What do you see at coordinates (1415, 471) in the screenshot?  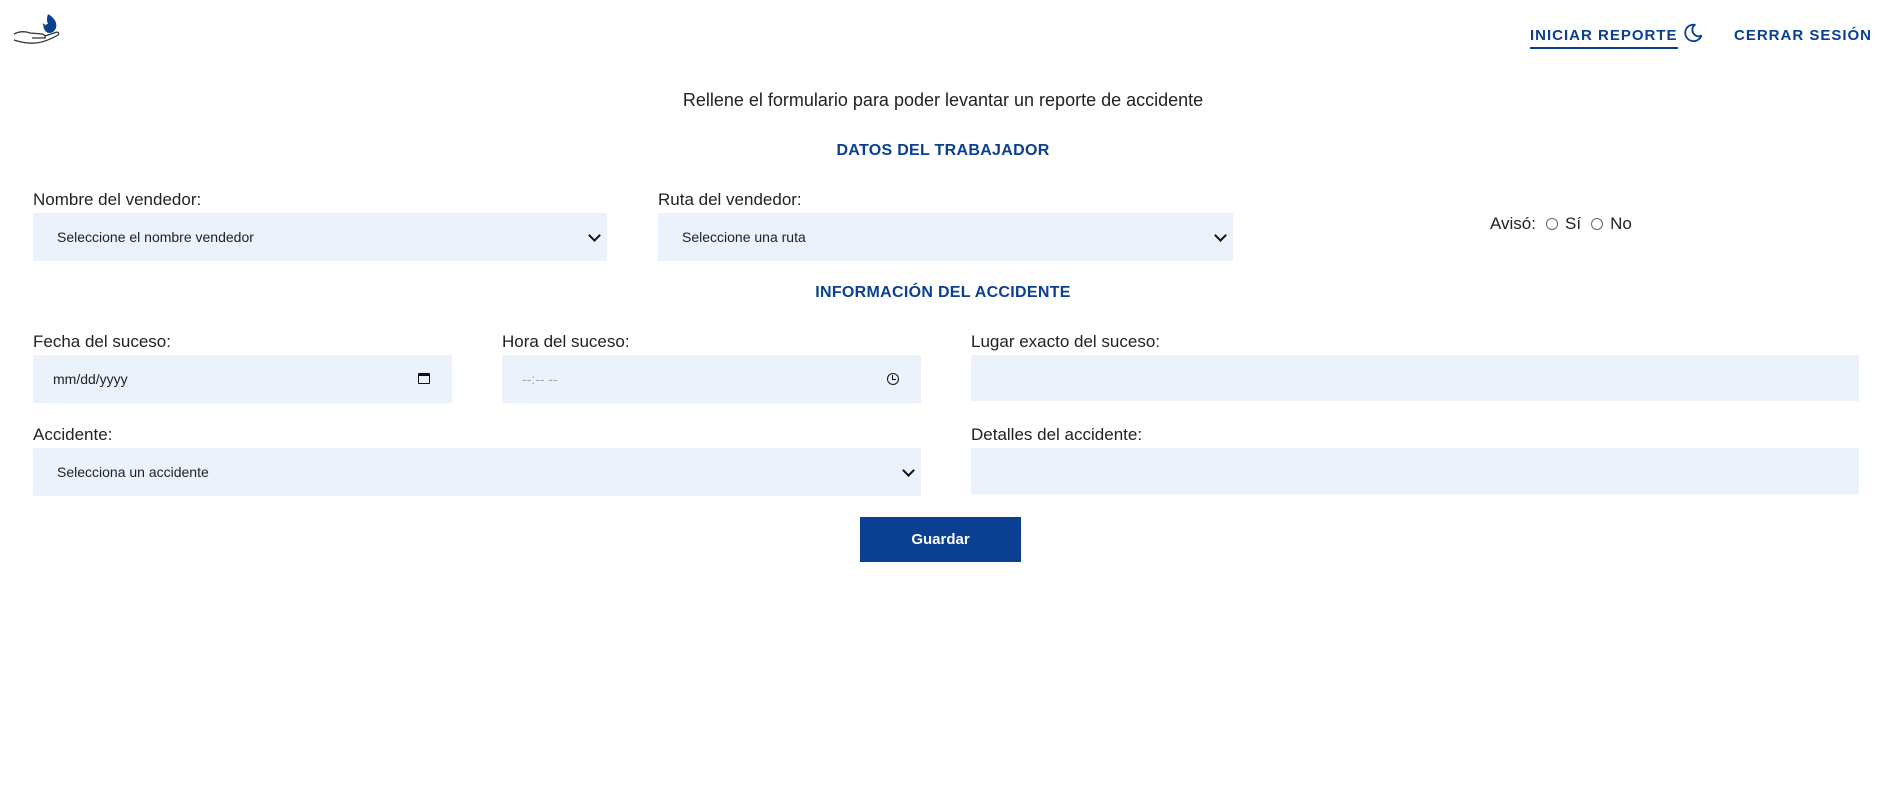 I see `details-input` at bounding box center [1415, 471].